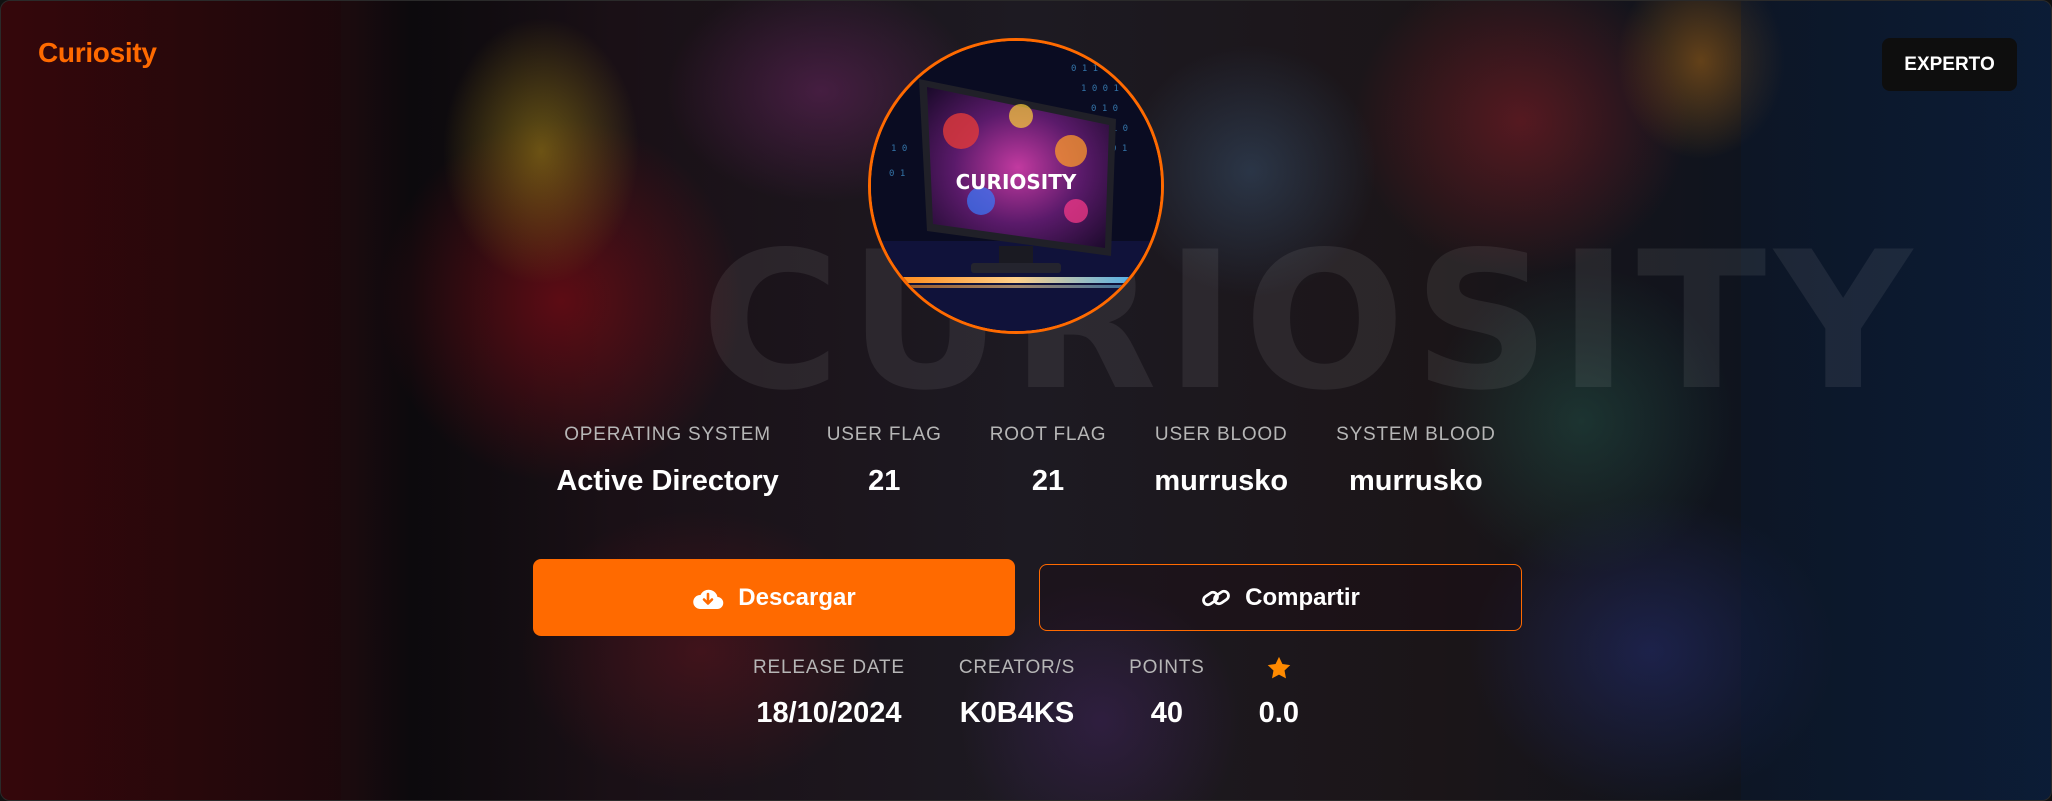 The image size is (2052, 801). What do you see at coordinates (1221, 460) in the screenshot?
I see `stat-user-blood: USER BLOOD murrusko` at bounding box center [1221, 460].